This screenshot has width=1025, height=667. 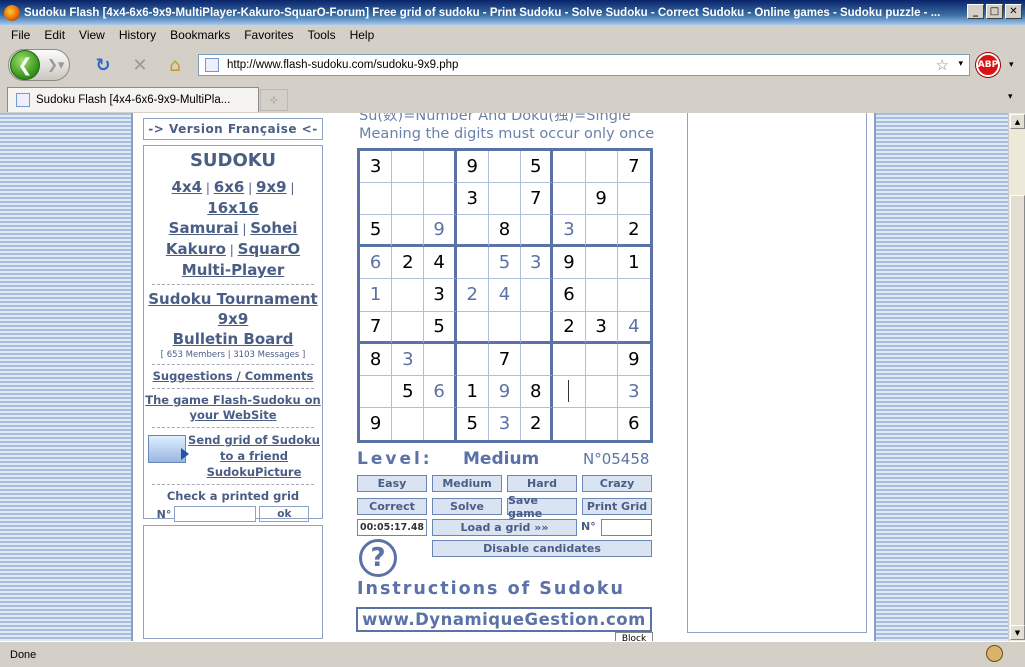 I want to click on addon-face-icon, so click(x=994, y=653).